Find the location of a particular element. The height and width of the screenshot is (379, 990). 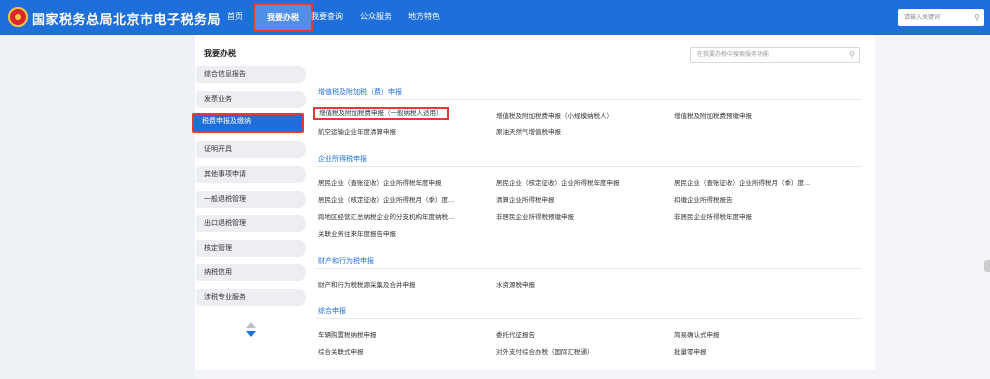

nav-public-services: 公众服务 is located at coordinates (376, 16).